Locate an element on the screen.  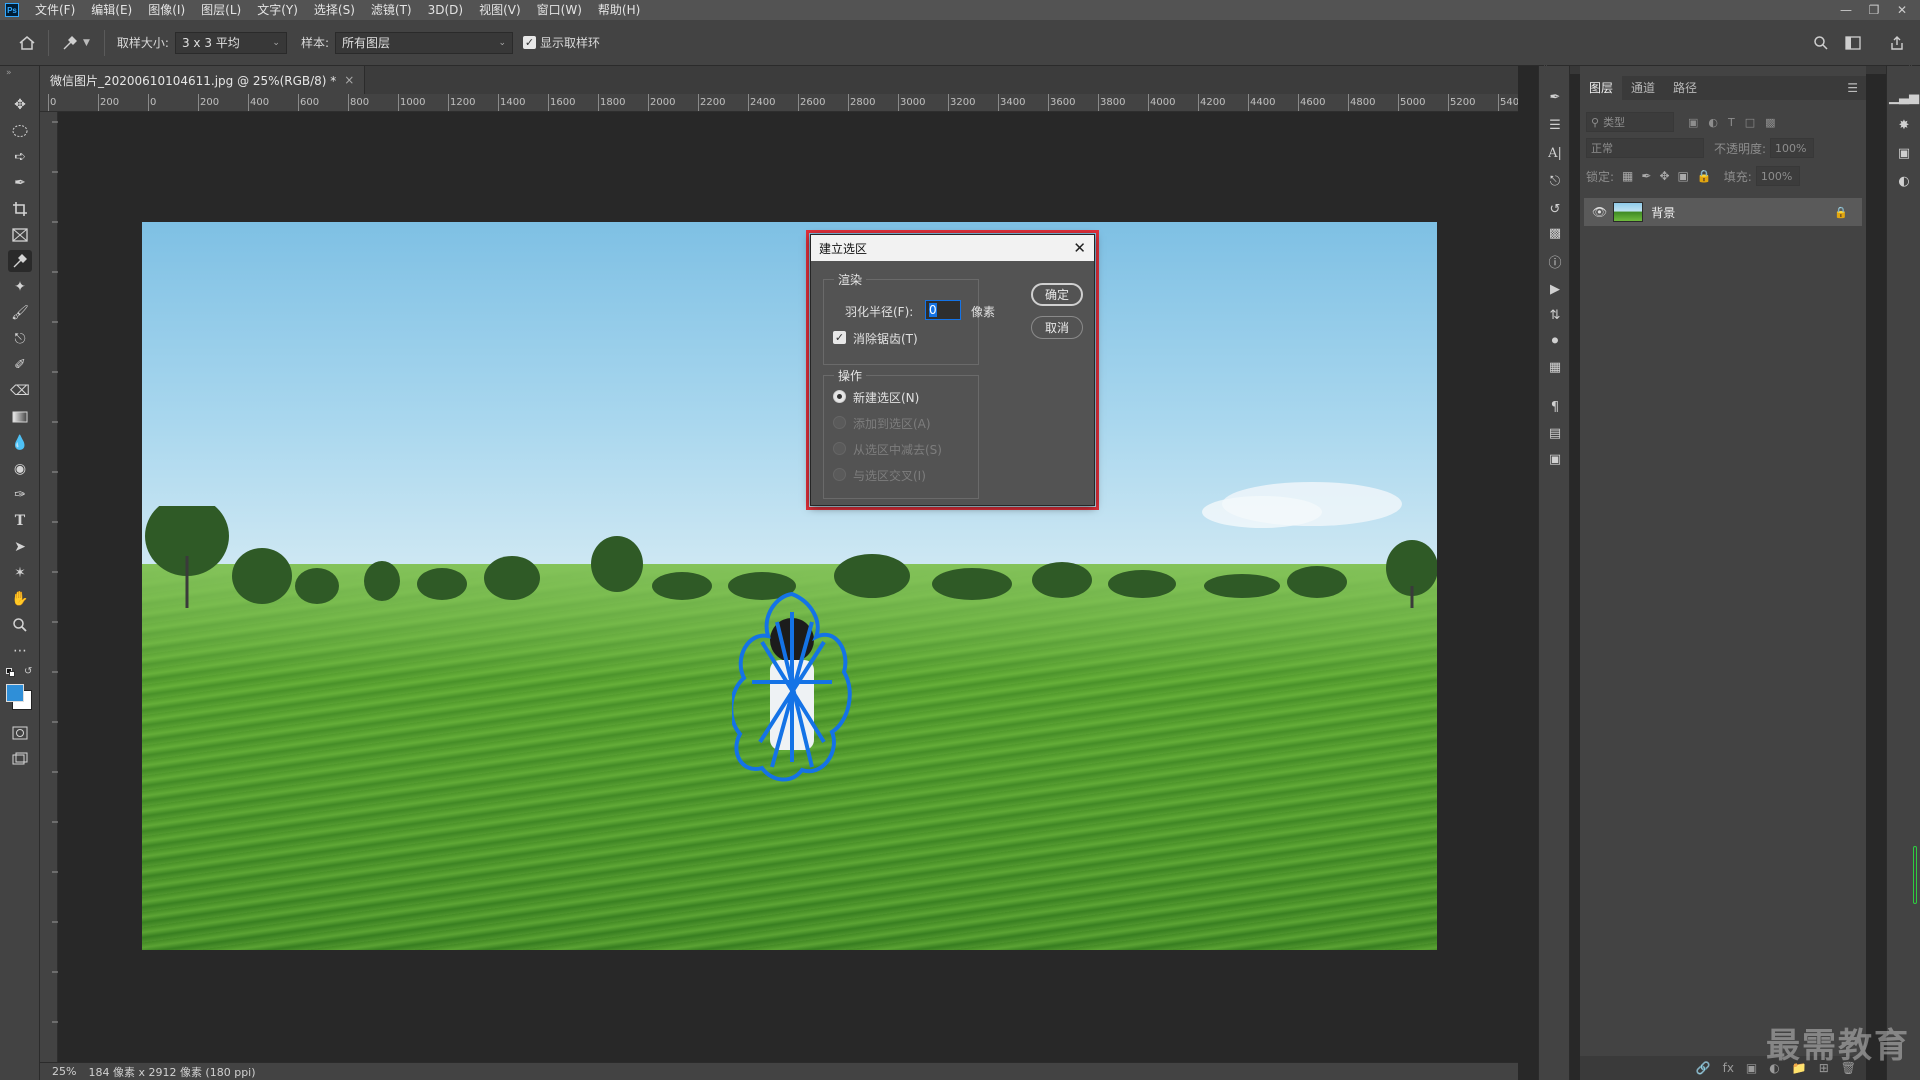
move-tool-icon: ✥ is located at coordinates (20, 105).